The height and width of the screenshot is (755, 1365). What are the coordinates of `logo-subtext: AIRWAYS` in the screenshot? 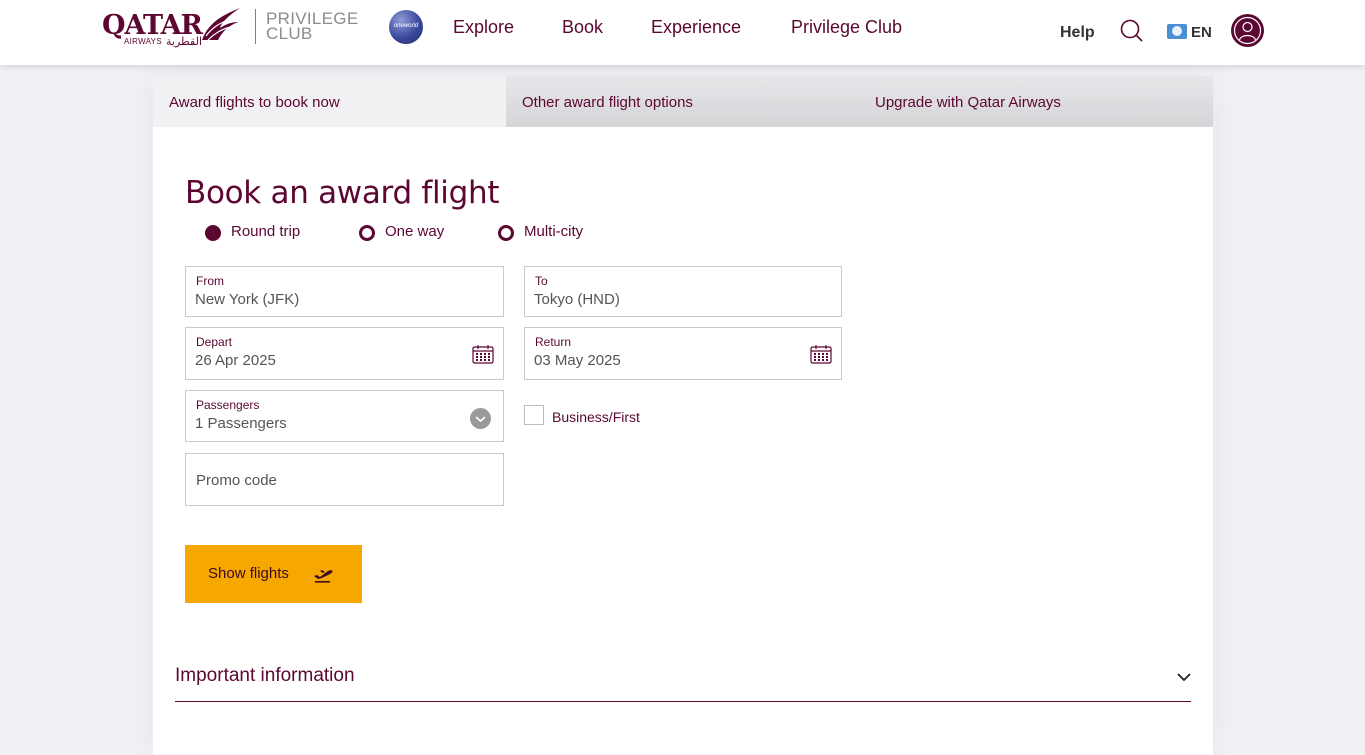 It's located at (143, 41).